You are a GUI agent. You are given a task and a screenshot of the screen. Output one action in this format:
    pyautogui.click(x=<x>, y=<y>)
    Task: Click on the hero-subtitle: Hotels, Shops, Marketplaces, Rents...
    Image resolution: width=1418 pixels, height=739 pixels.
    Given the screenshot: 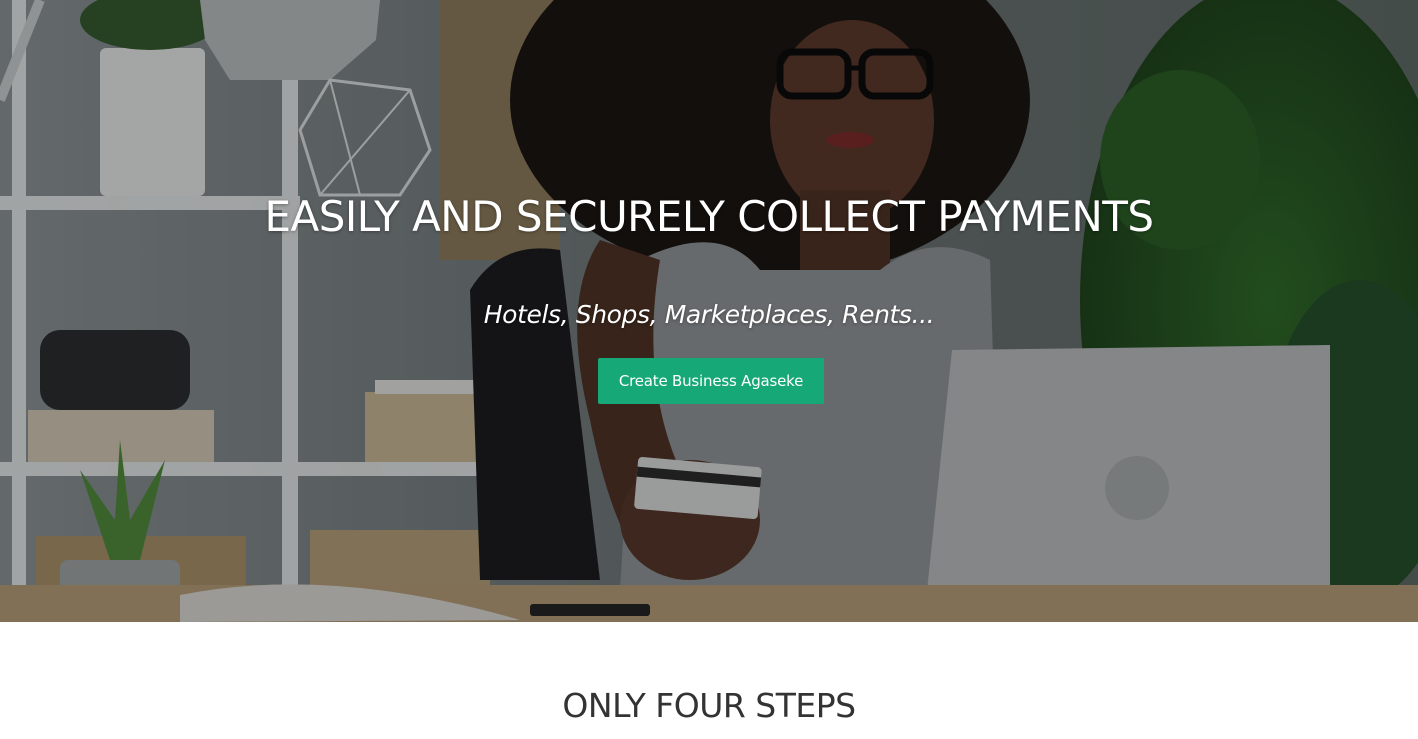 What is the action you would take?
    pyautogui.click(x=709, y=314)
    